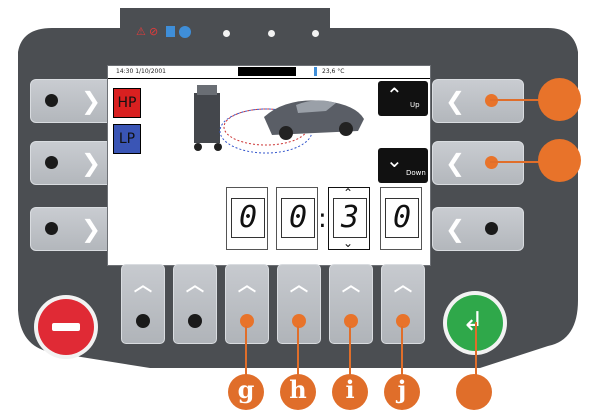 This screenshot has height=419, width=589. I want to click on callout-lead-j, so click(402, 351).